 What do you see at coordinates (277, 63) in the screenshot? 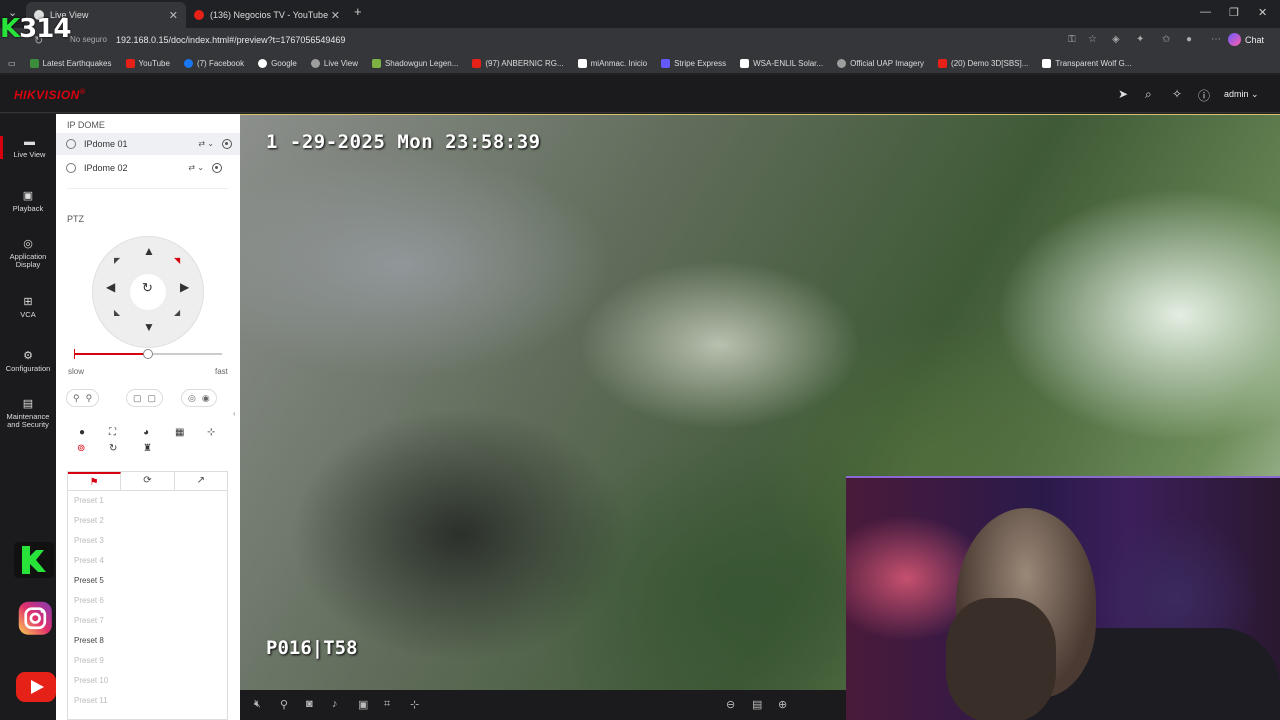
I see `bookmark: Google` at bounding box center [277, 63].